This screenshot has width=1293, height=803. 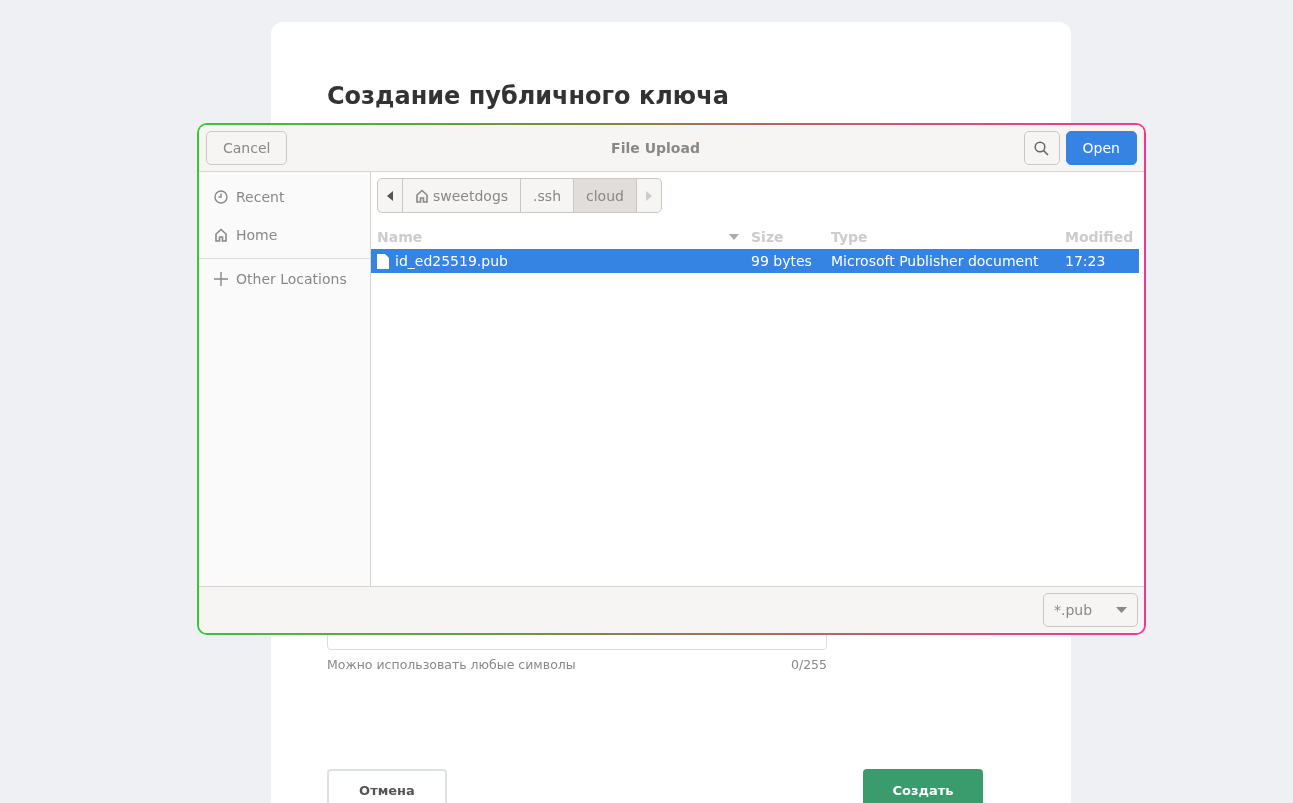 I want to click on filter-dropdown: *.pub, so click(x=1090, y=610).